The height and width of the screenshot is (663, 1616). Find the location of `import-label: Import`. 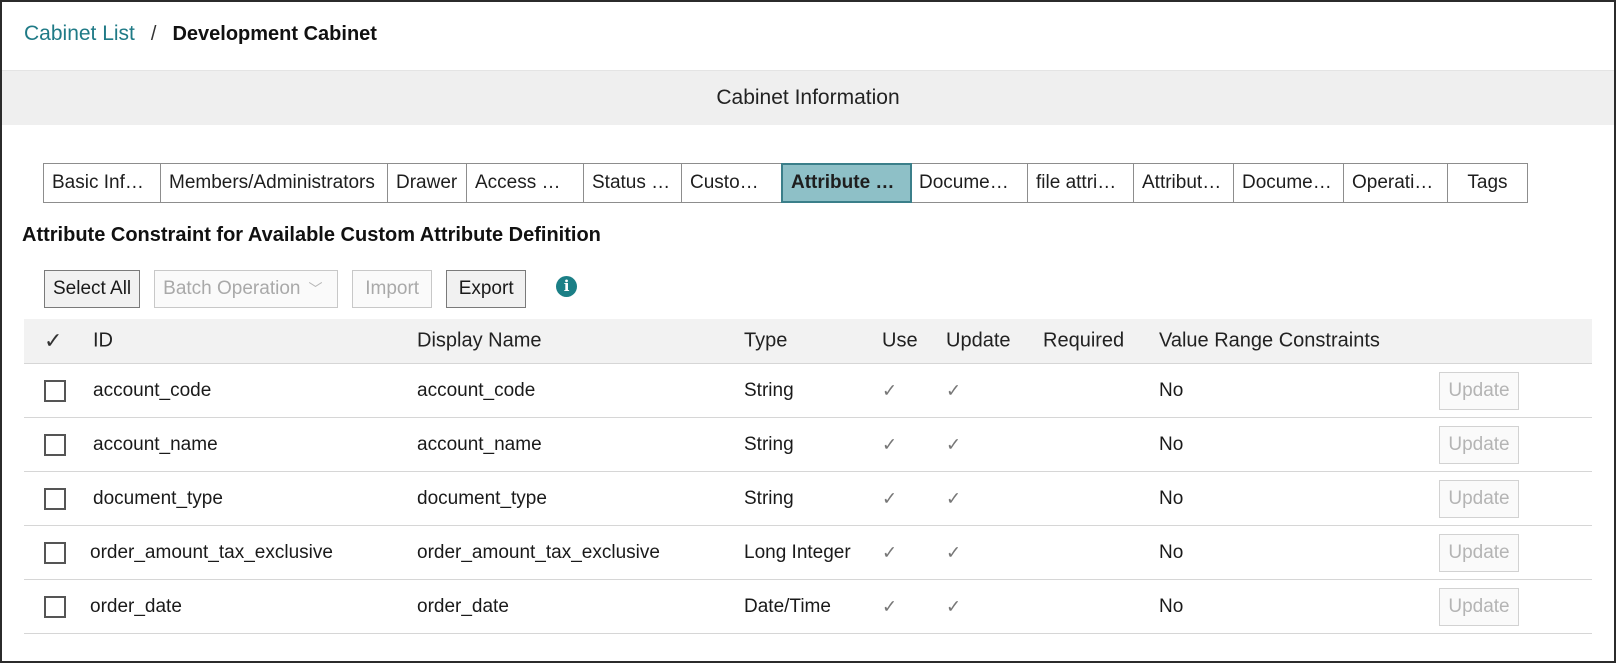

import-label: Import is located at coordinates (392, 288).